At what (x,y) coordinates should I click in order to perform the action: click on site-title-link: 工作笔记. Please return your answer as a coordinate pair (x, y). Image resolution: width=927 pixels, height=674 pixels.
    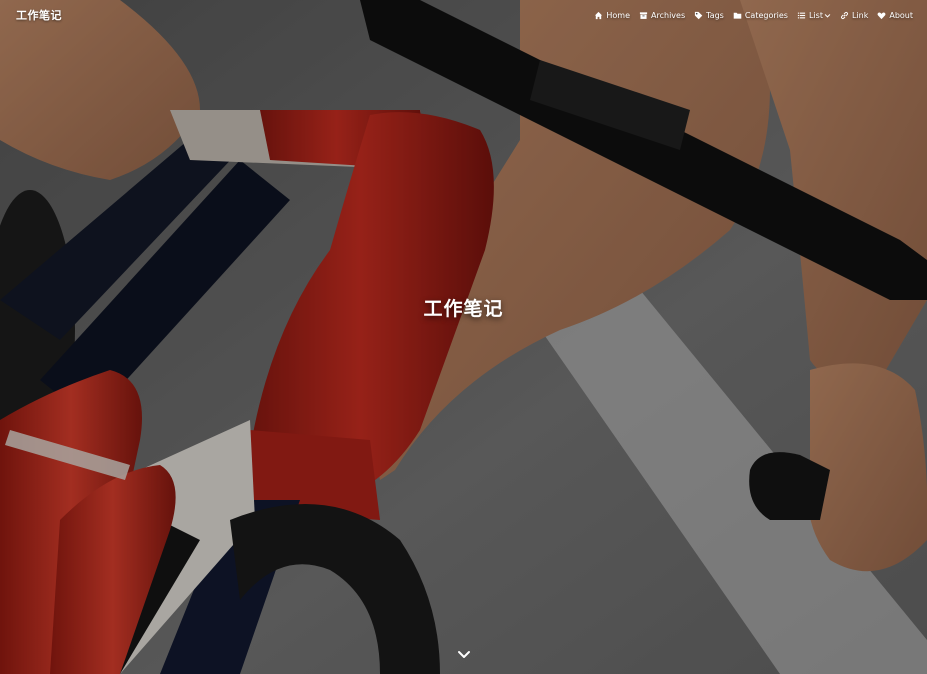
    Looking at the image, I should click on (39, 15).